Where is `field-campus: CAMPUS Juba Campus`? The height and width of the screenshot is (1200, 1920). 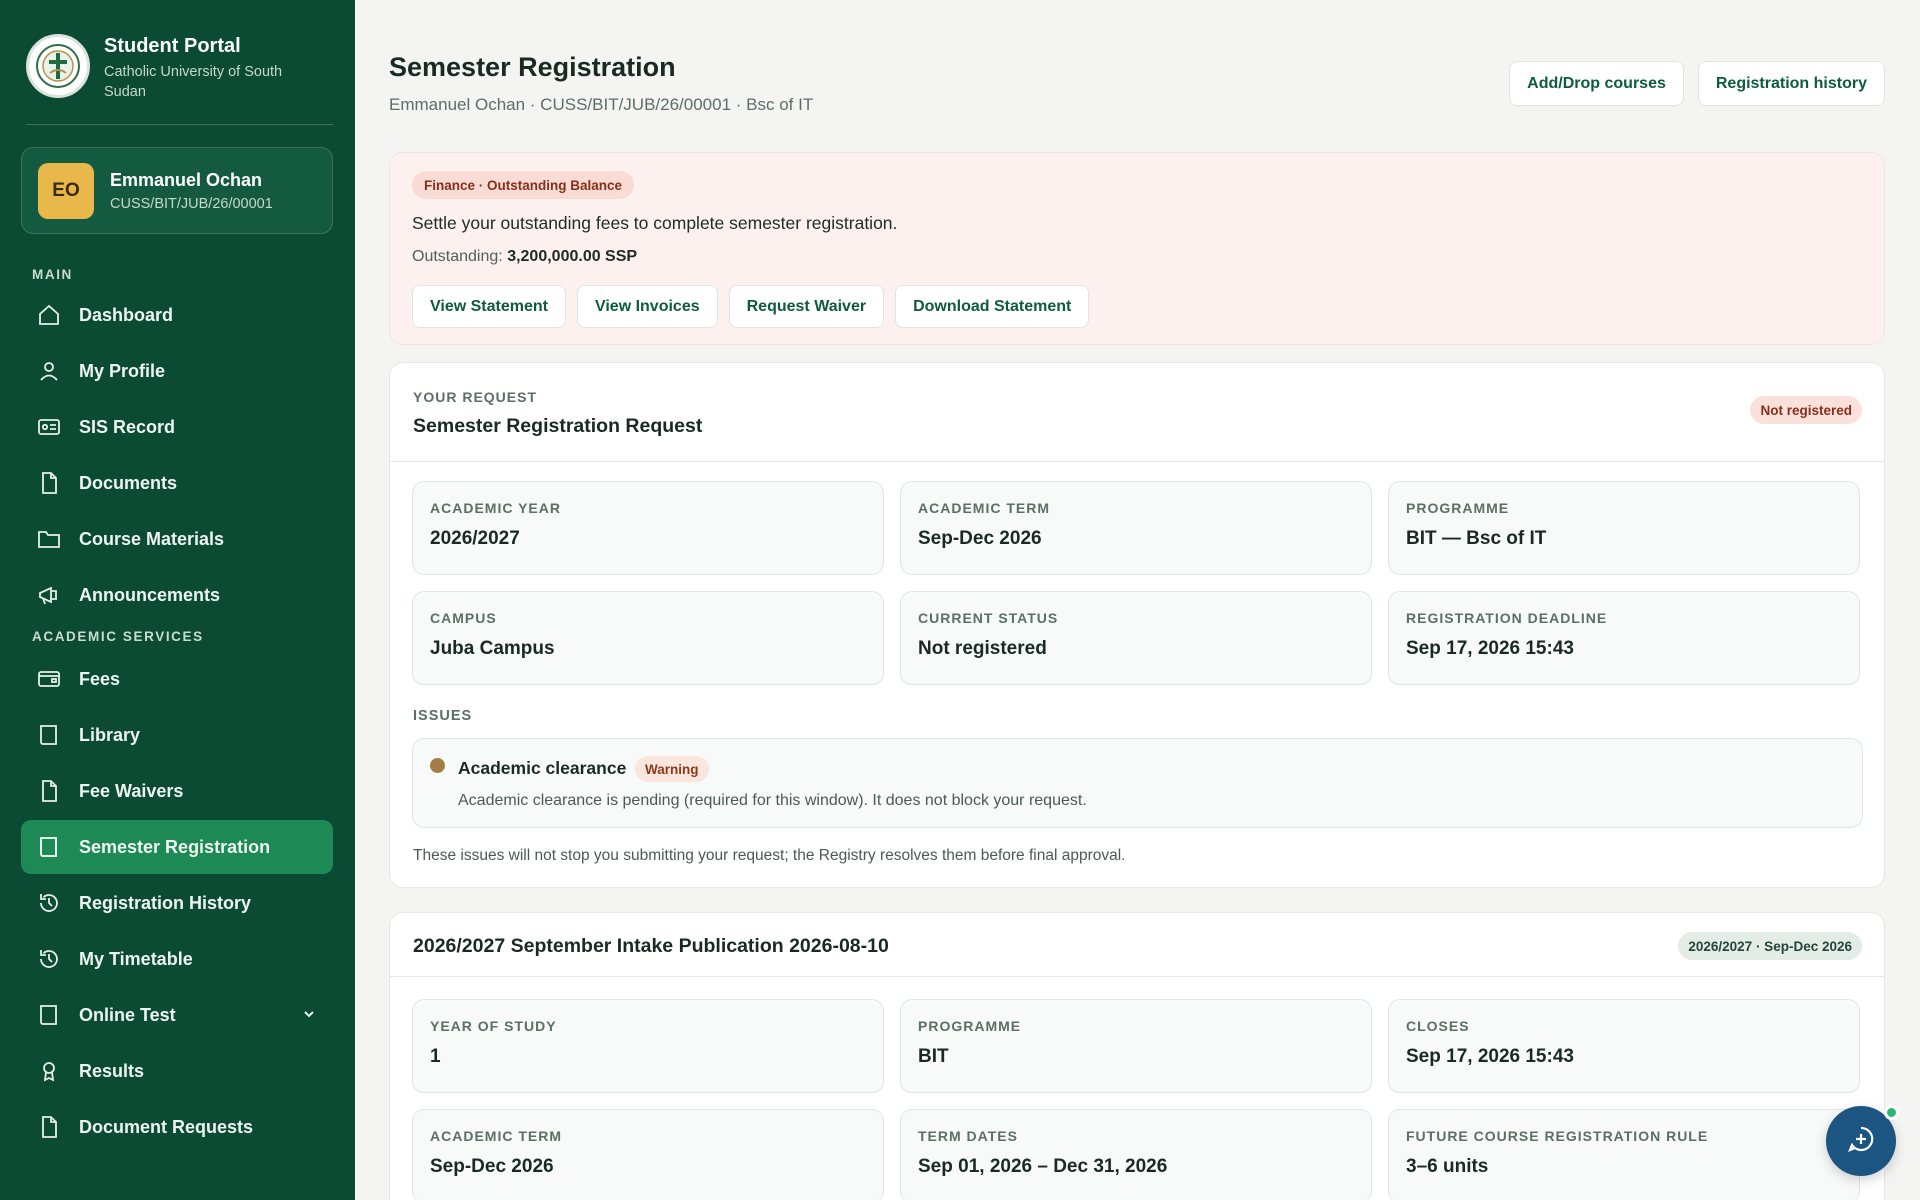
field-campus: CAMPUS Juba Campus is located at coordinates (648, 638).